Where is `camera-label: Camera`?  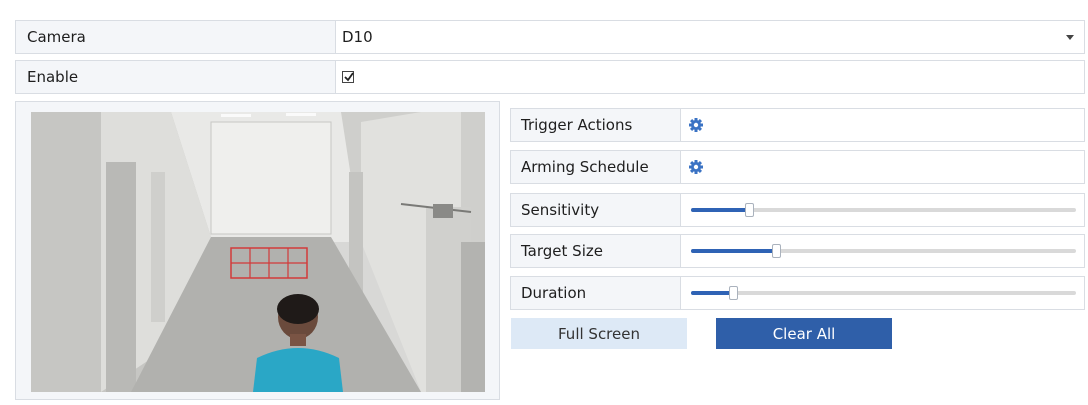
camera-label: Camera is located at coordinates (176, 37).